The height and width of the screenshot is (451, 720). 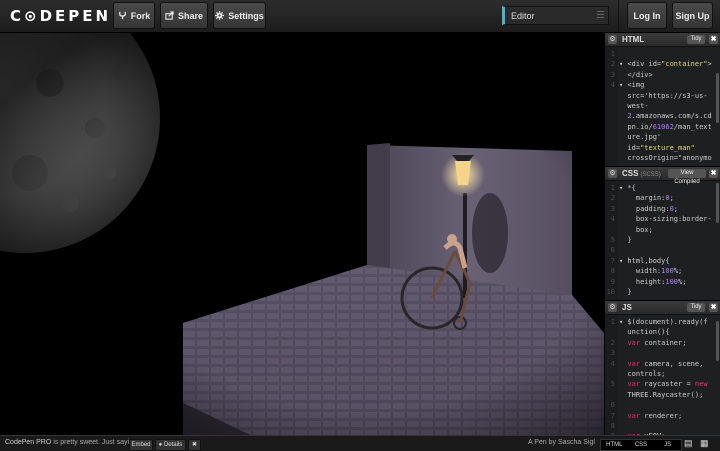 What do you see at coordinates (220, 15) in the screenshot?
I see `gear-icon` at bounding box center [220, 15].